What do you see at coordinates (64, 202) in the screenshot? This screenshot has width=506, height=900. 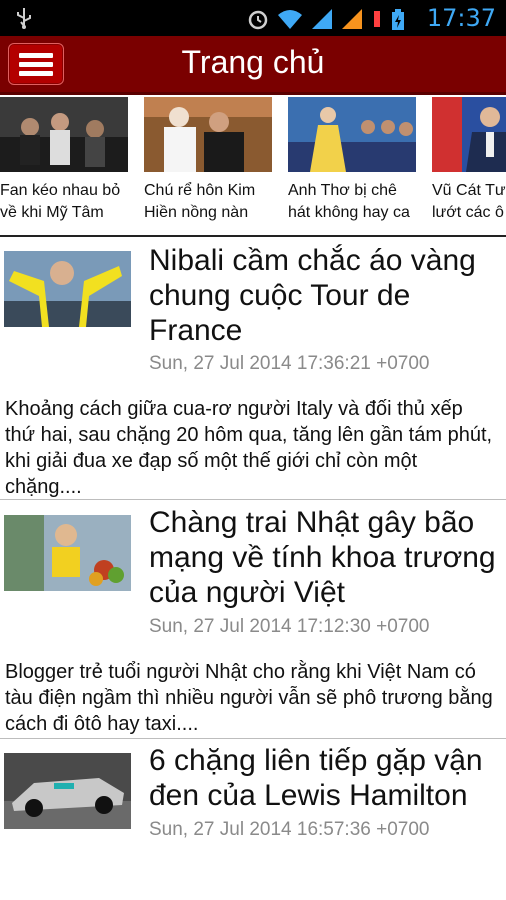 I see `featured-caption: Fan kéo nhau bỏ về khi Mỹ Tâm` at bounding box center [64, 202].